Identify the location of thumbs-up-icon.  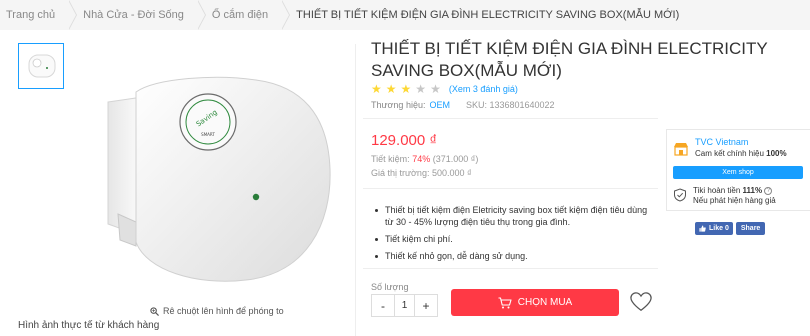
(702, 228).